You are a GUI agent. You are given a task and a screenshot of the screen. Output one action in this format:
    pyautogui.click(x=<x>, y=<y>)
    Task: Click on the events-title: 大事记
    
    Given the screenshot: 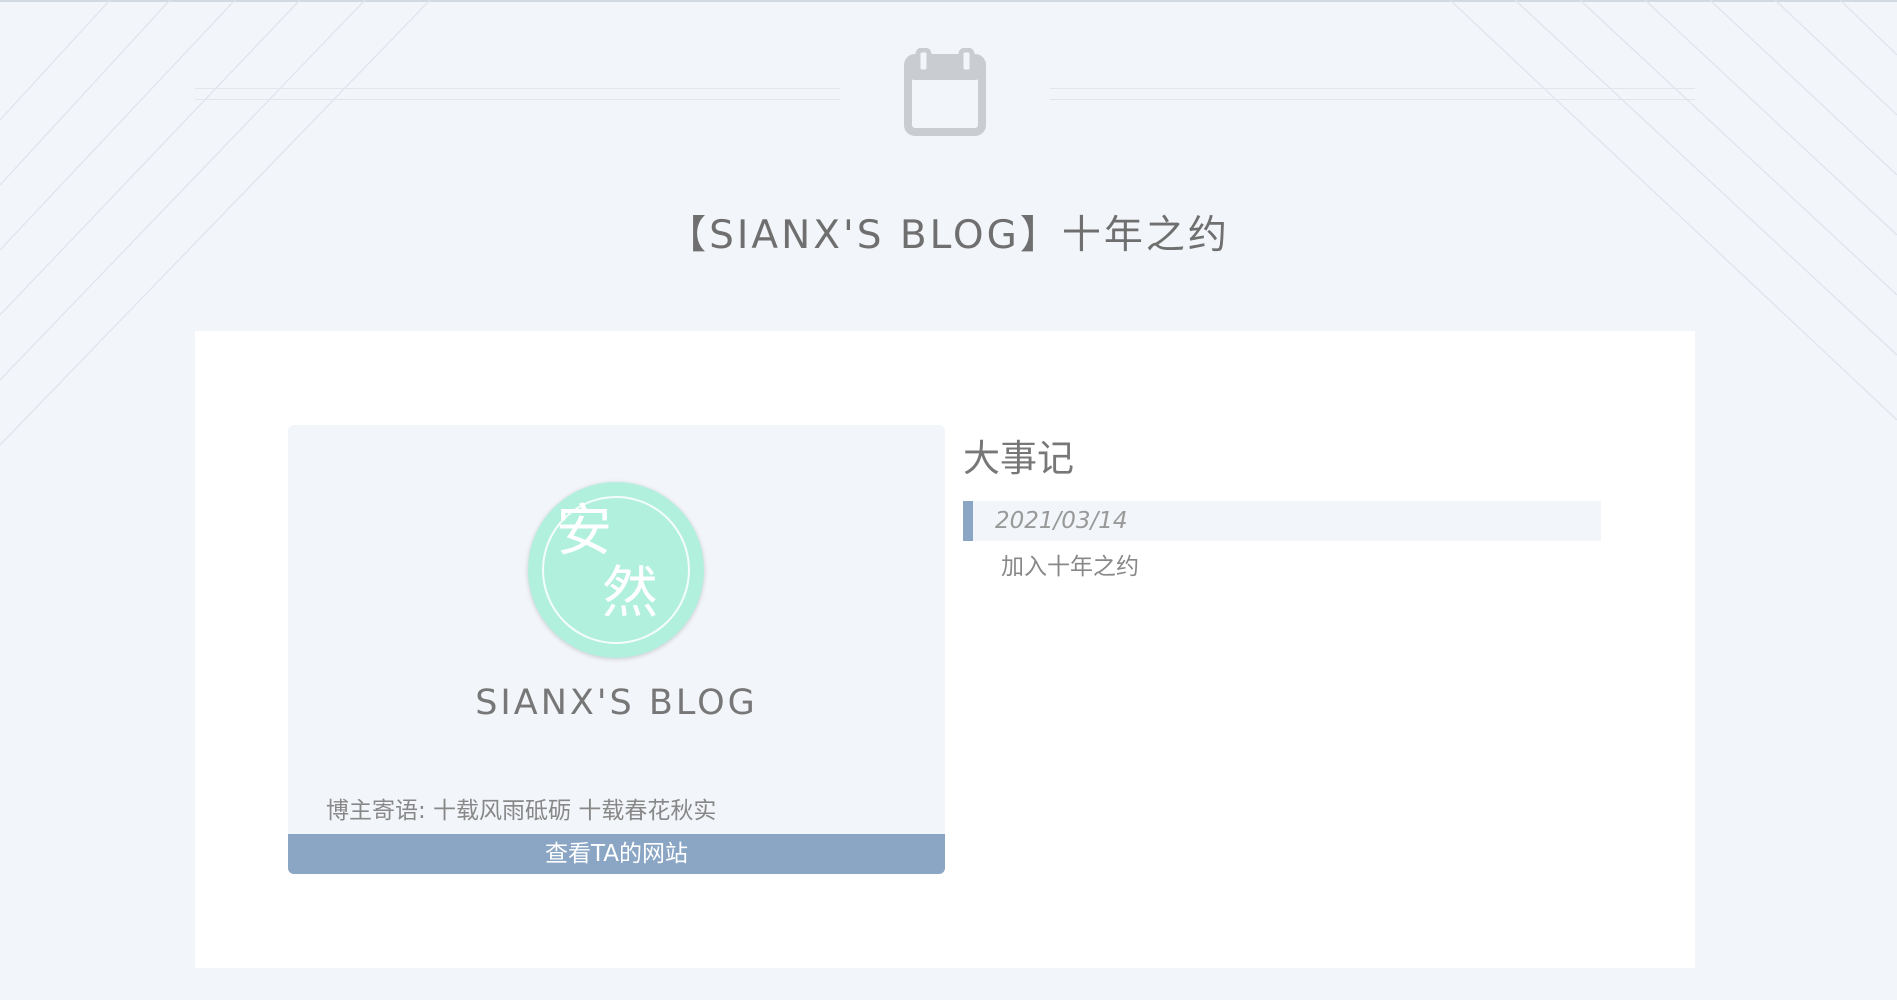 What is the action you would take?
    pyautogui.click(x=1018, y=458)
    